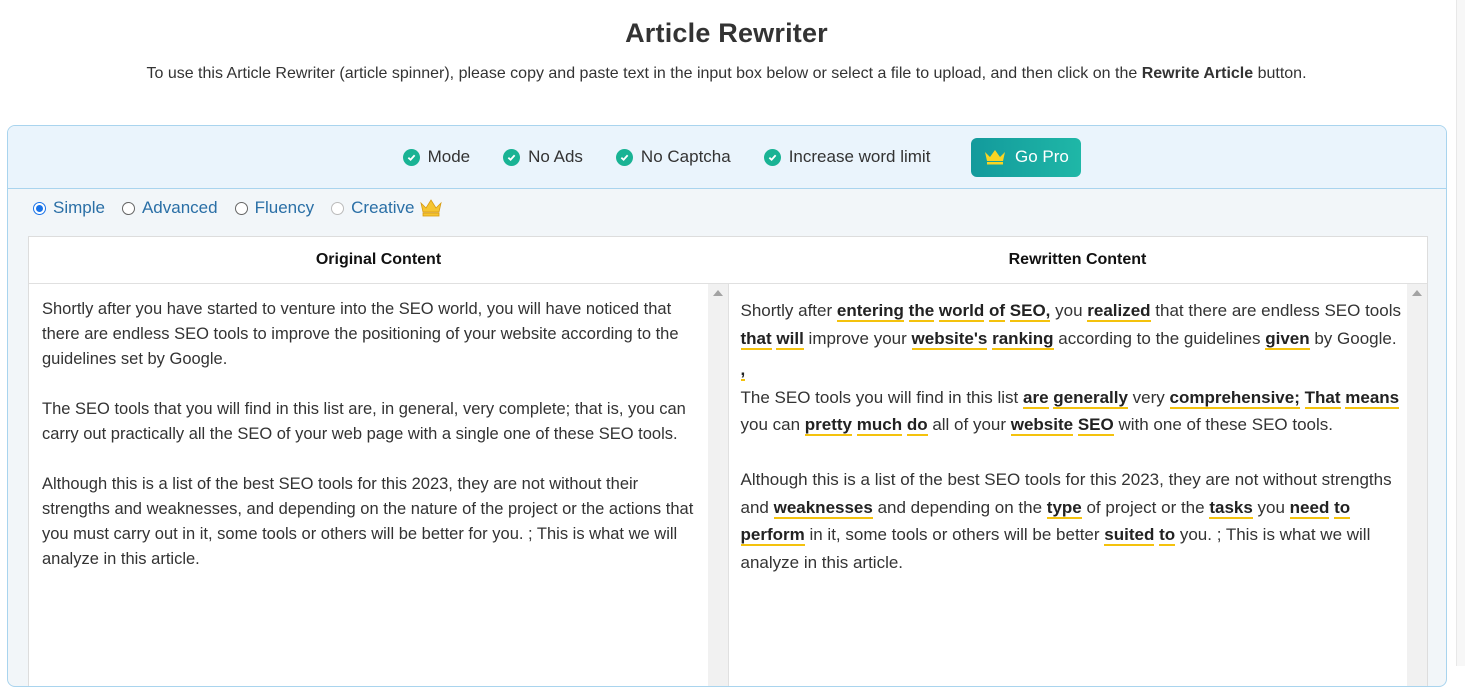 The width and height of the screenshot is (1465, 687). I want to click on highlighted-word: need, so click(1309, 508).